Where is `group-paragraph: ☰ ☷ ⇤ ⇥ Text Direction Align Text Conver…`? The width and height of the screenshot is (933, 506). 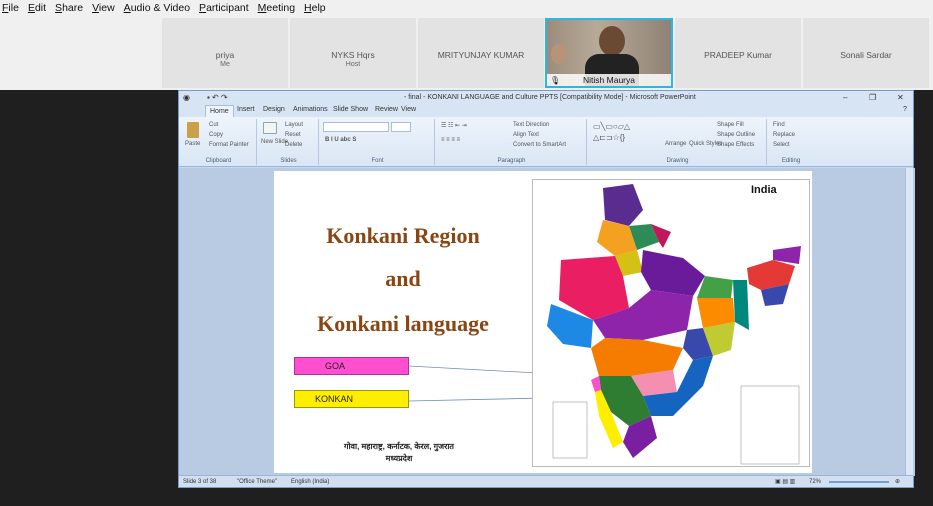 group-paragraph: ☰ ☷ ⇤ ⇥ Text Direction Align Text Conver… is located at coordinates (512, 142).